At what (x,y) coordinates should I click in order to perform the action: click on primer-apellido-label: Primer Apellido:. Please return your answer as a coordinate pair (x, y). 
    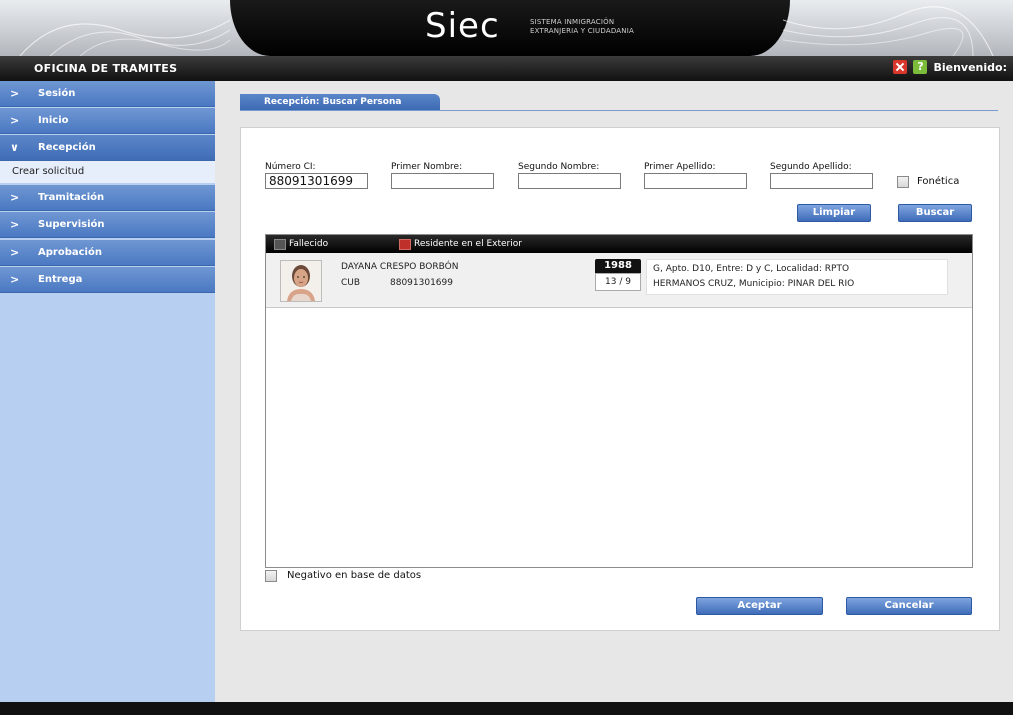
    Looking at the image, I should click on (680, 167).